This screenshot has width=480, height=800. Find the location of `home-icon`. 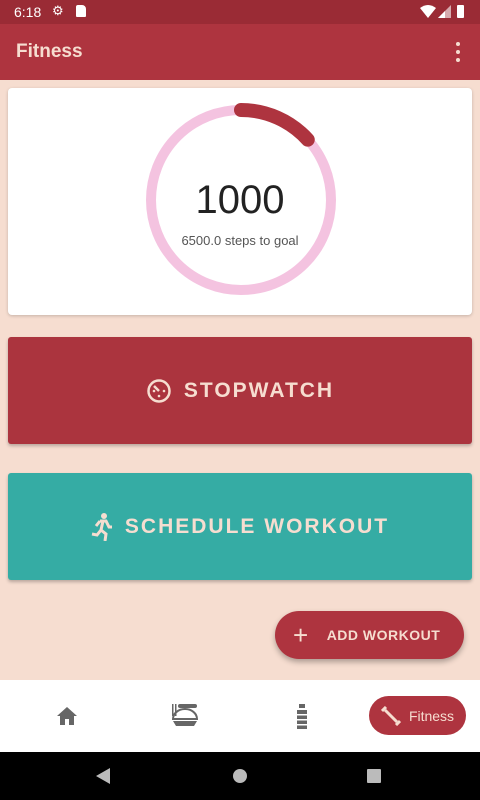

home-icon is located at coordinates (67, 716).